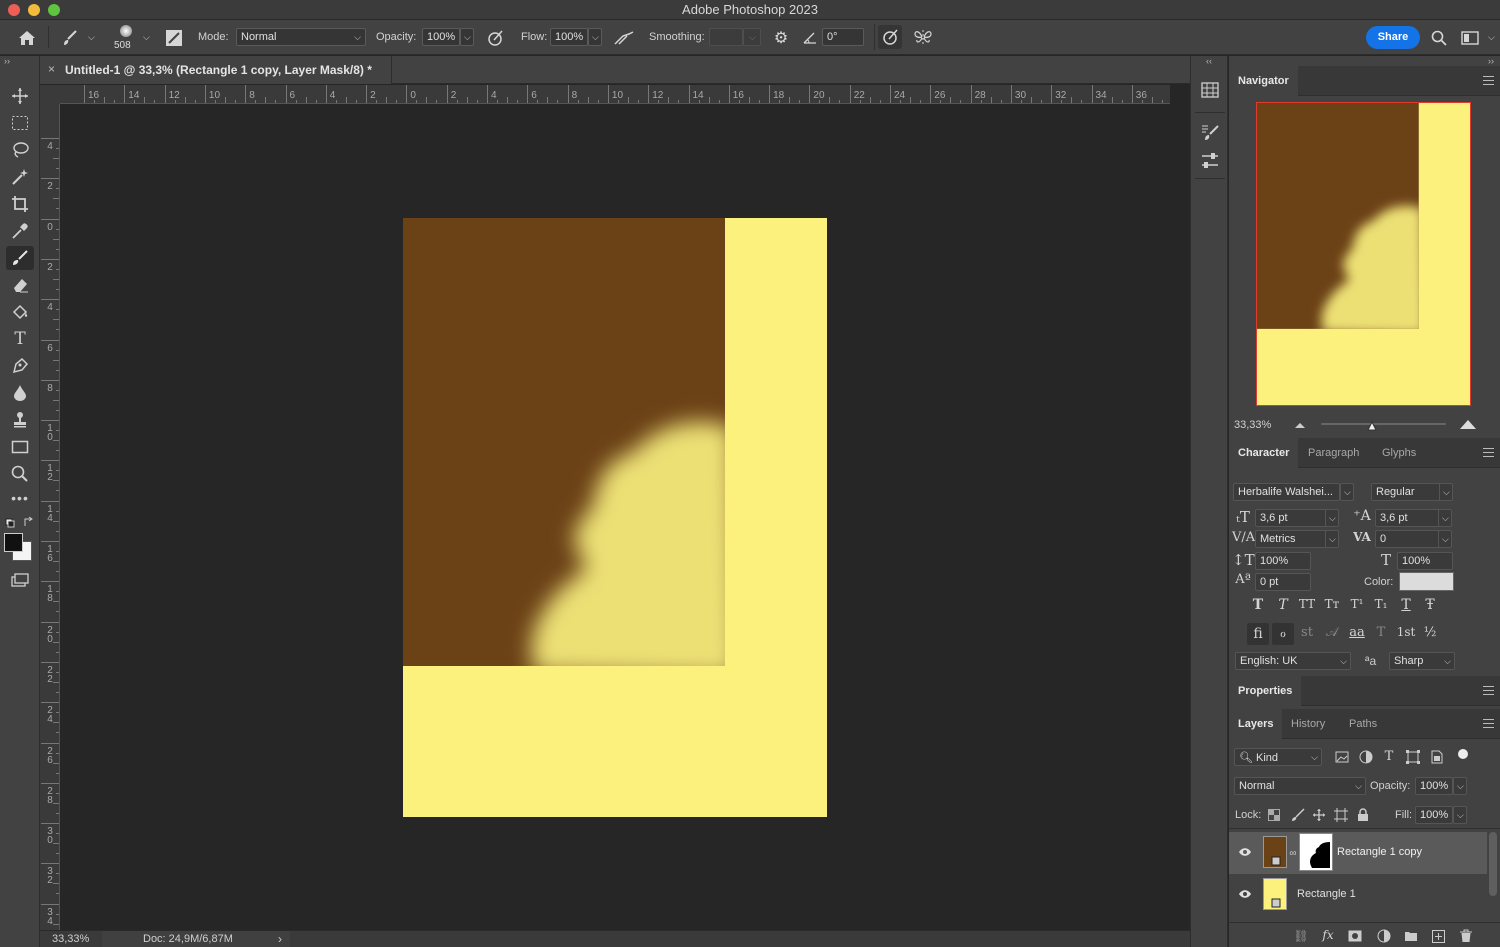 This screenshot has height=947, width=1500. Describe the element at coordinates (1298, 815) in the screenshot. I see `lock-image-icon` at that location.